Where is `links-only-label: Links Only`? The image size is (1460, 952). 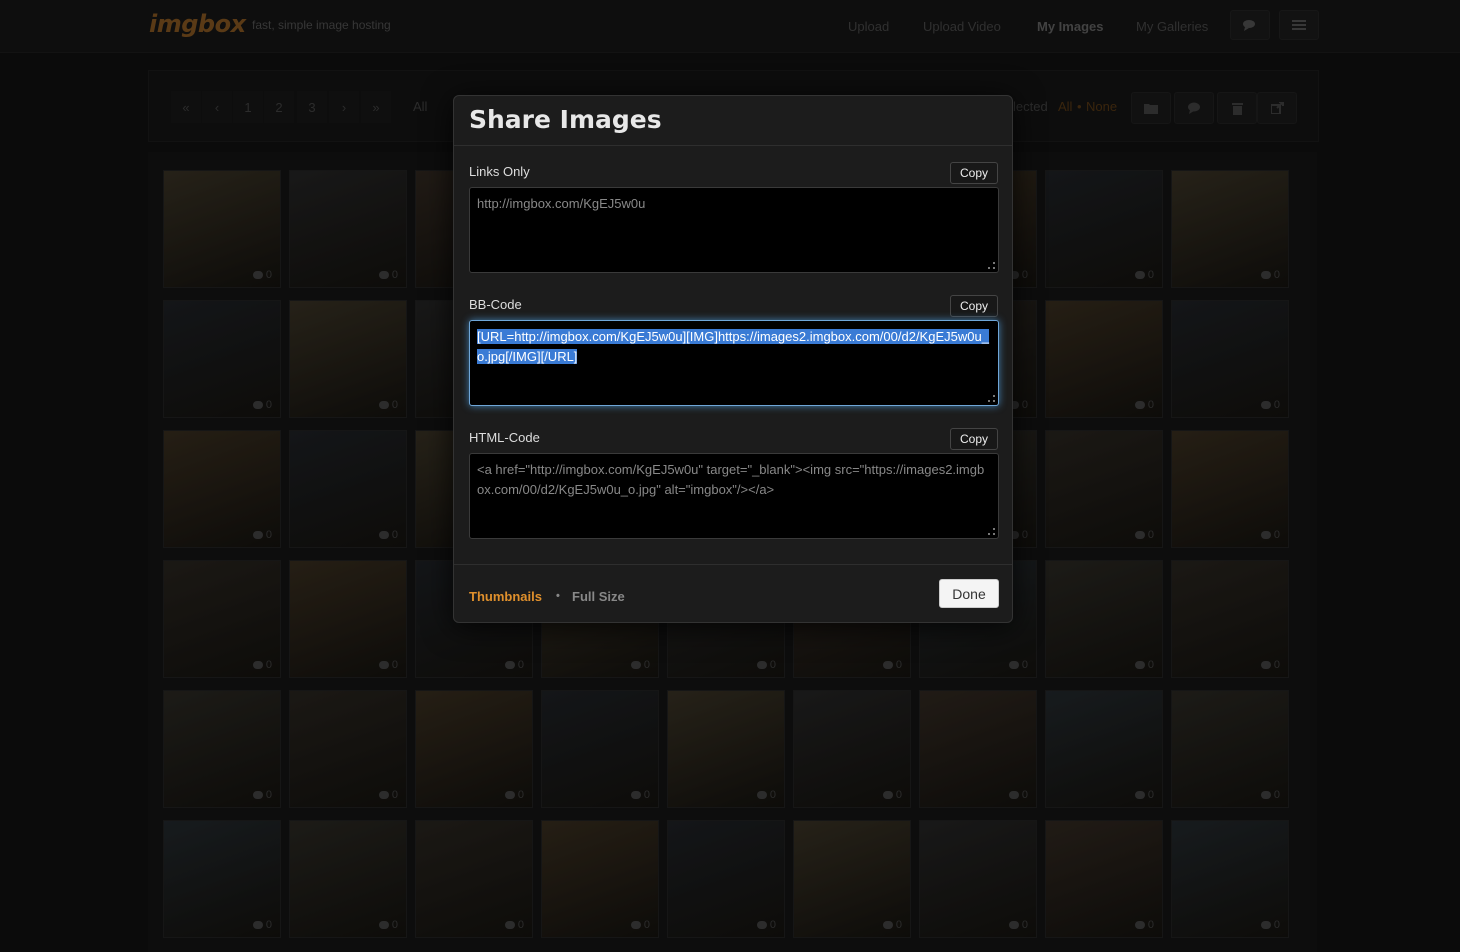 links-only-label: Links Only is located at coordinates (499, 171).